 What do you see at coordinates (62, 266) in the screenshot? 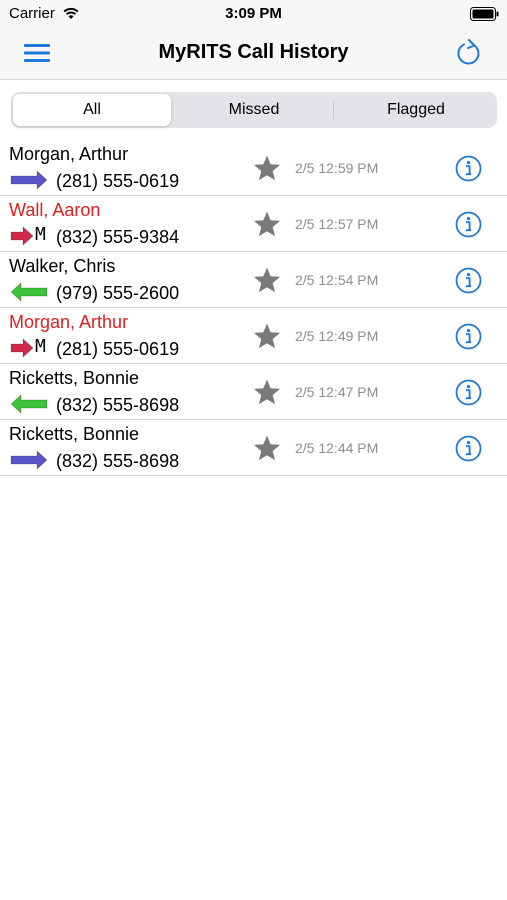
I see `caller-name: Walker, Chris` at bounding box center [62, 266].